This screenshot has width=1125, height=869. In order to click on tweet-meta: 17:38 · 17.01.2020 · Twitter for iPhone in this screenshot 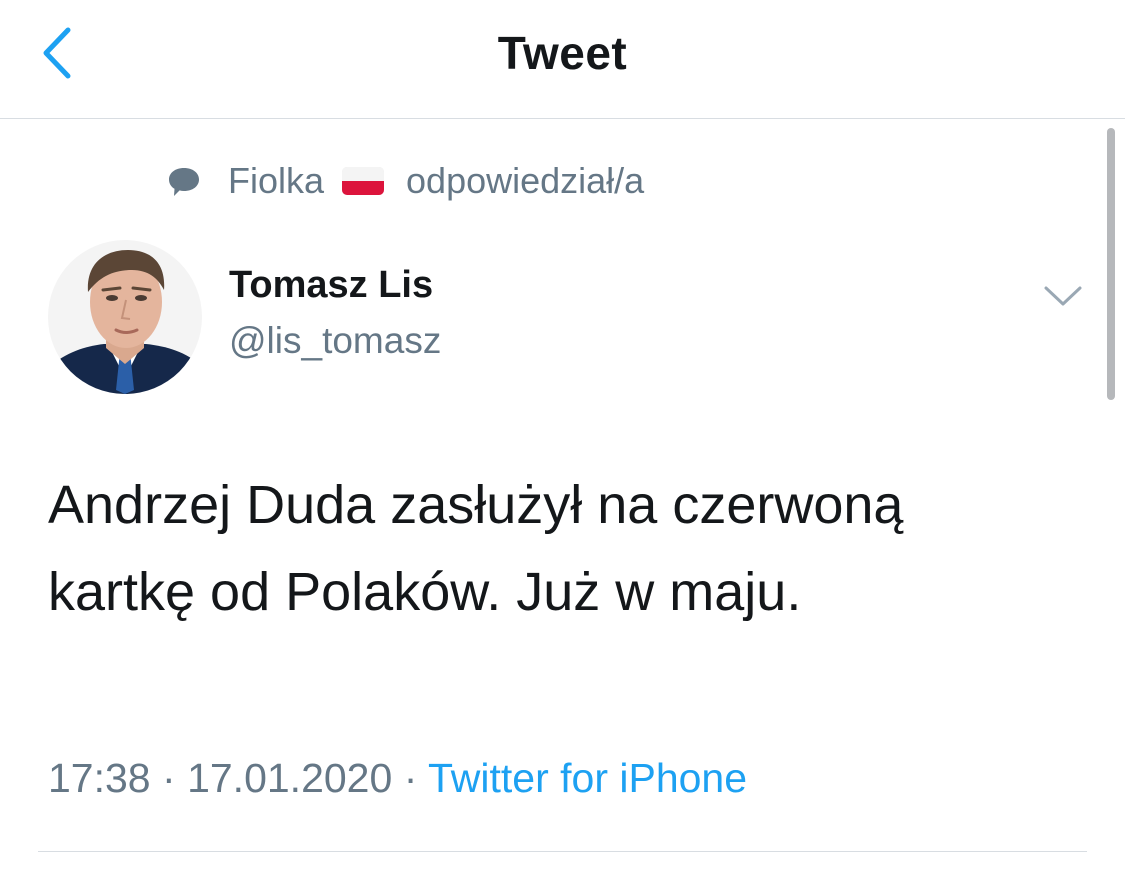, I will do `click(397, 778)`.